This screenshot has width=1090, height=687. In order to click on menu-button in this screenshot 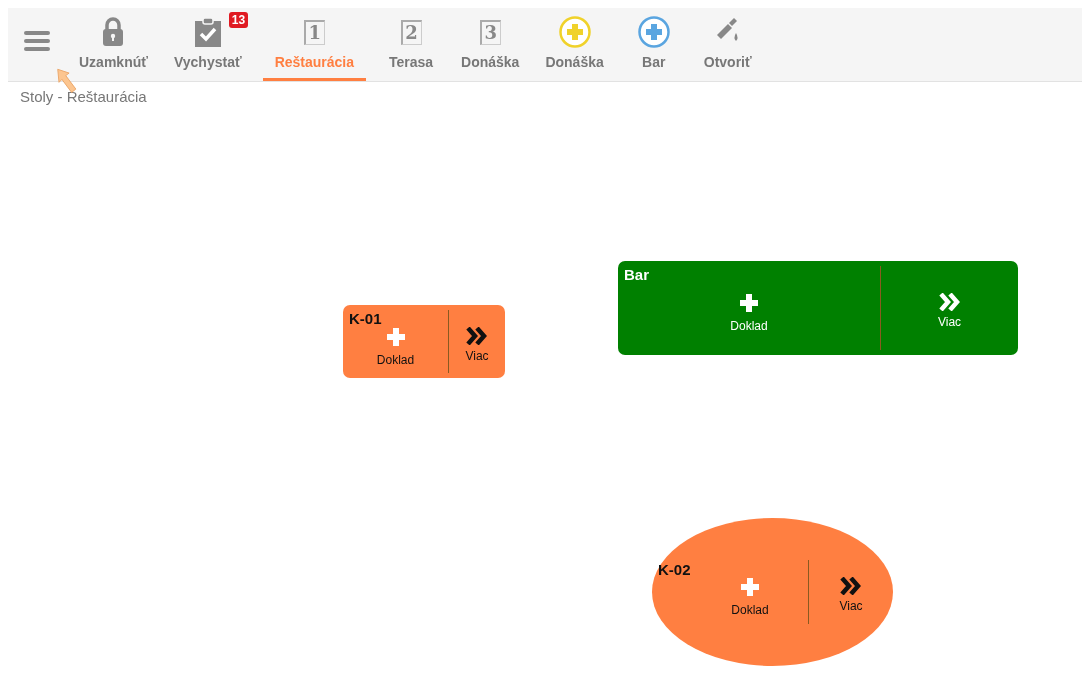, I will do `click(37, 41)`.